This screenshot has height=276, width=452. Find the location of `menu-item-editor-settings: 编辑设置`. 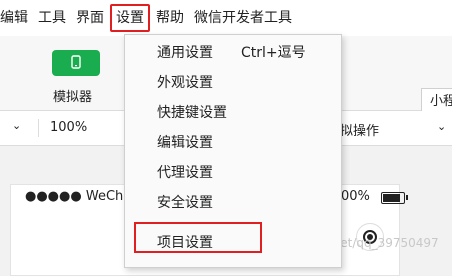

menu-item-editor-settings: 编辑设置 is located at coordinates (233, 143).